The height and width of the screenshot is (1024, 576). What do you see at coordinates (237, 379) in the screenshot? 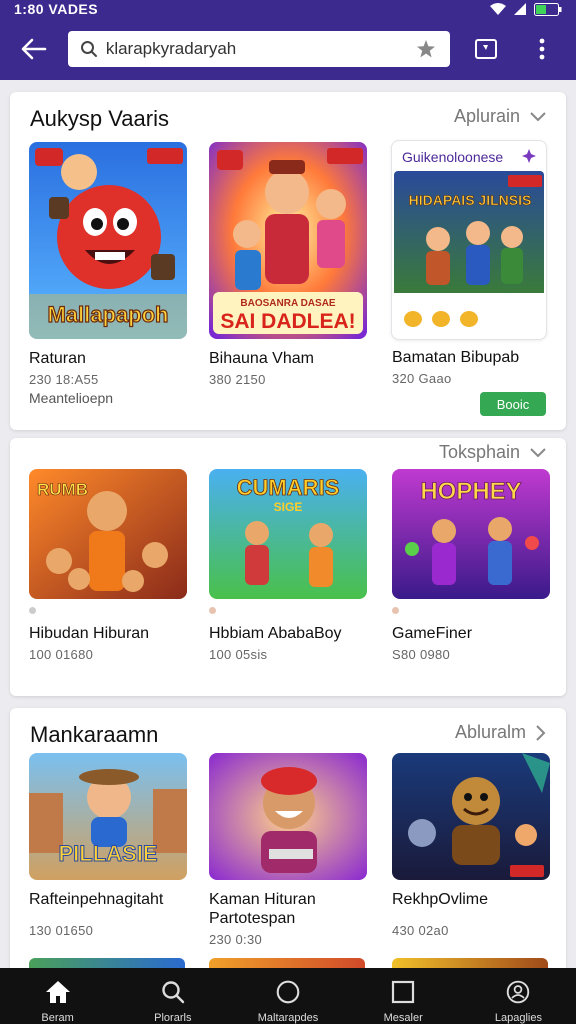
I see `game-meta: 380 2150` at bounding box center [237, 379].